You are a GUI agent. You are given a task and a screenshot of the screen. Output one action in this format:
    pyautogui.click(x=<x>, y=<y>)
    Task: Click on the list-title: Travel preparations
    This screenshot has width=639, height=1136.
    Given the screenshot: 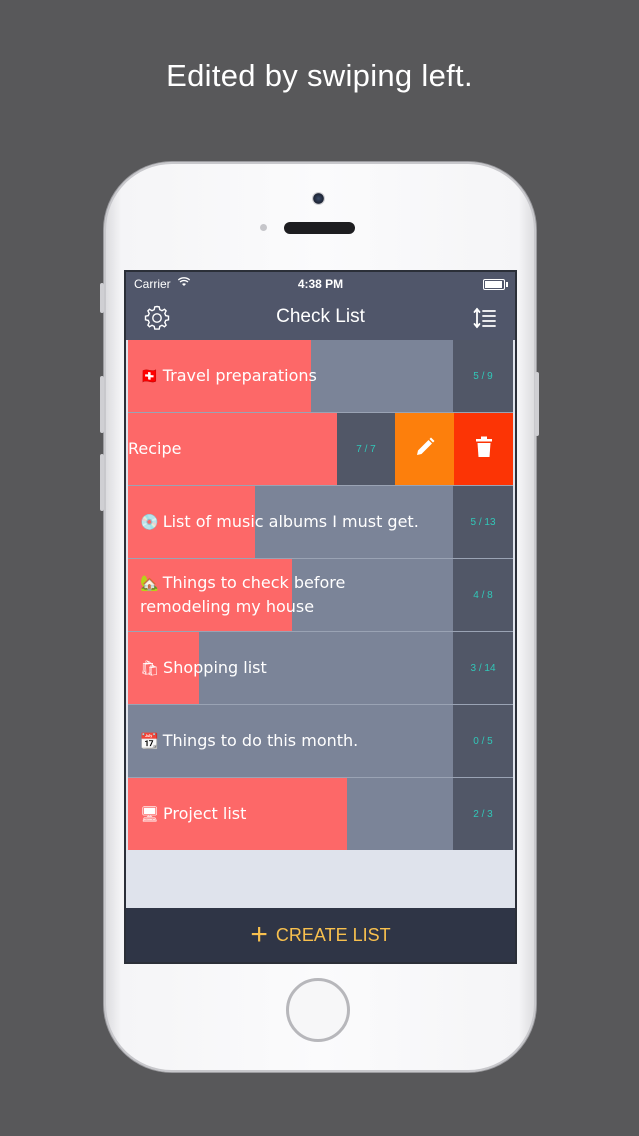 What is the action you would take?
    pyautogui.click(x=239, y=375)
    